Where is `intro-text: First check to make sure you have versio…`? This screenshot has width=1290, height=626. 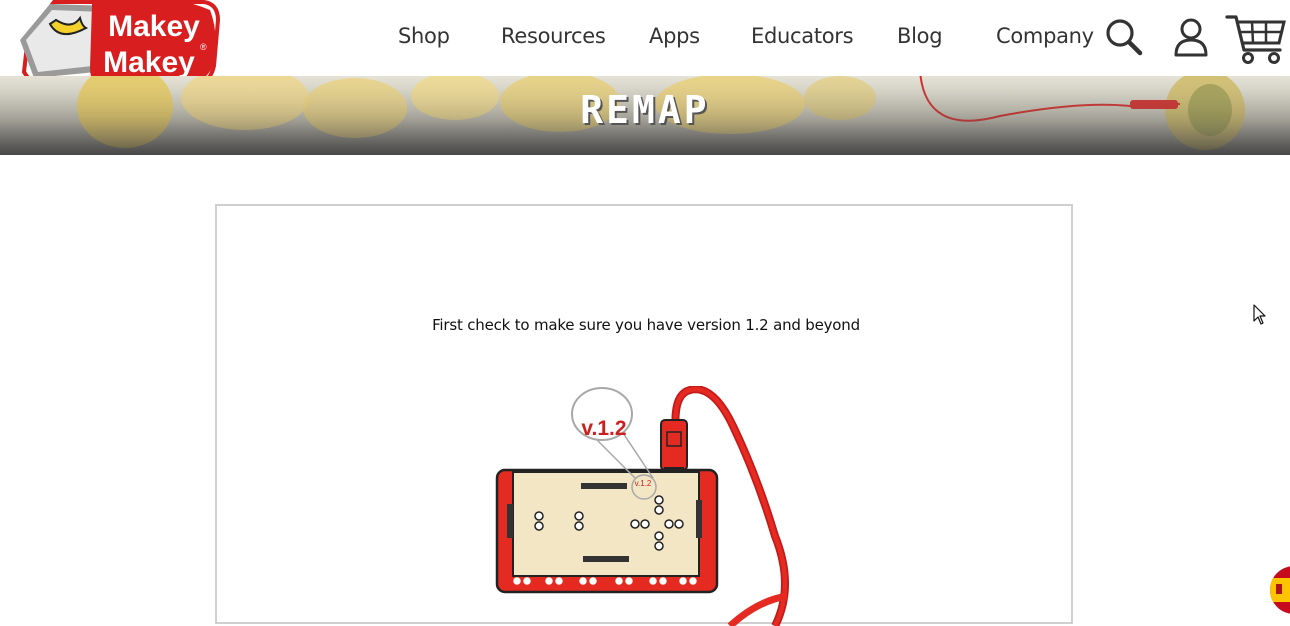
intro-text: First check to make sure you have versio… is located at coordinates (646, 325).